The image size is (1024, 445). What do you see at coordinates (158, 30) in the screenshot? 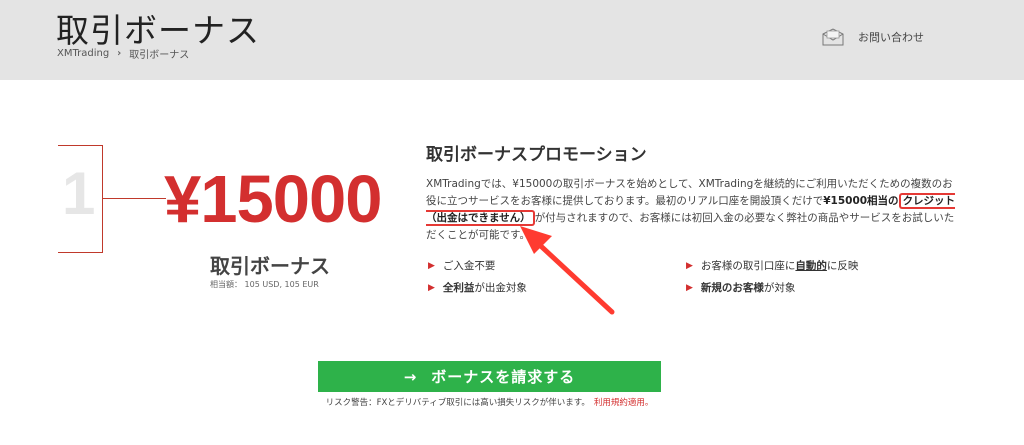
I see `page-title: 取引ボーナス` at bounding box center [158, 30].